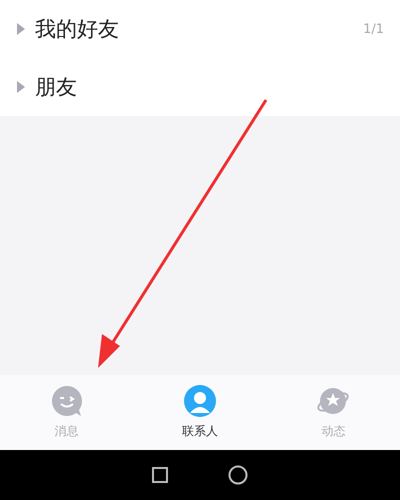 The image size is (400, 500). I want to click on tab-label: 动态, so click(333, 431).